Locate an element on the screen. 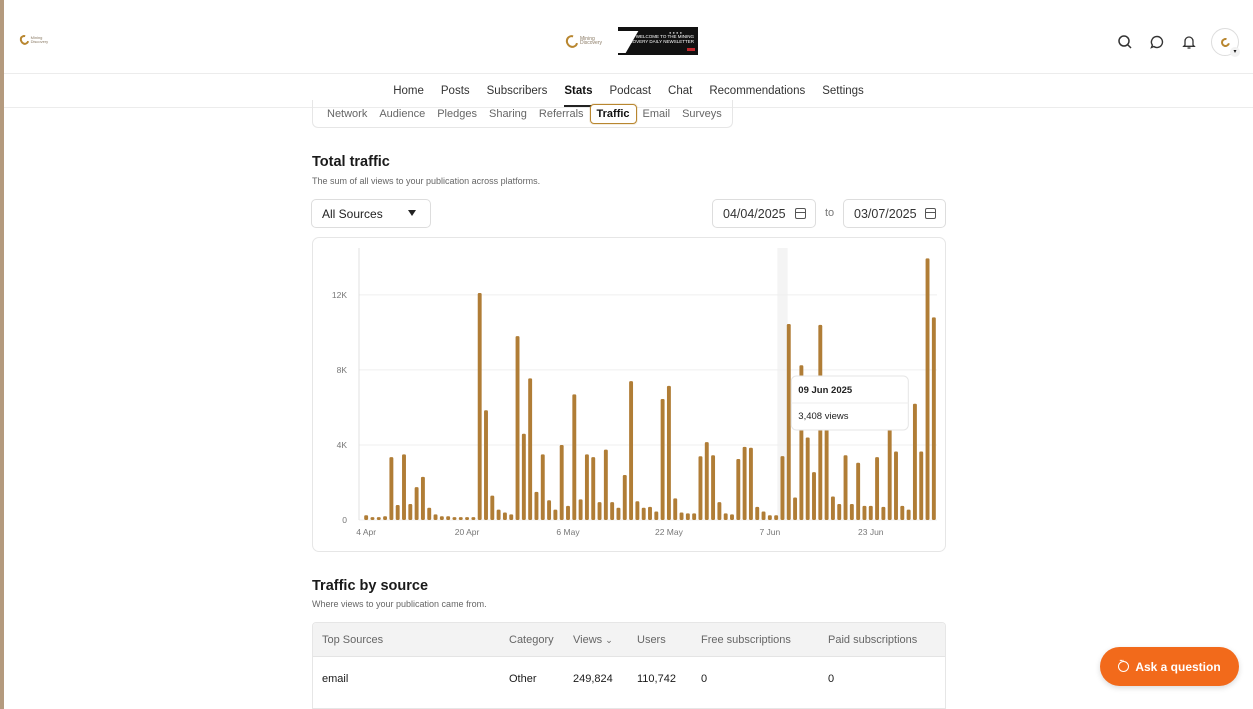 The image size is (1253, 709). tab-pledges: Pledges is located at coordinates (457, 114).